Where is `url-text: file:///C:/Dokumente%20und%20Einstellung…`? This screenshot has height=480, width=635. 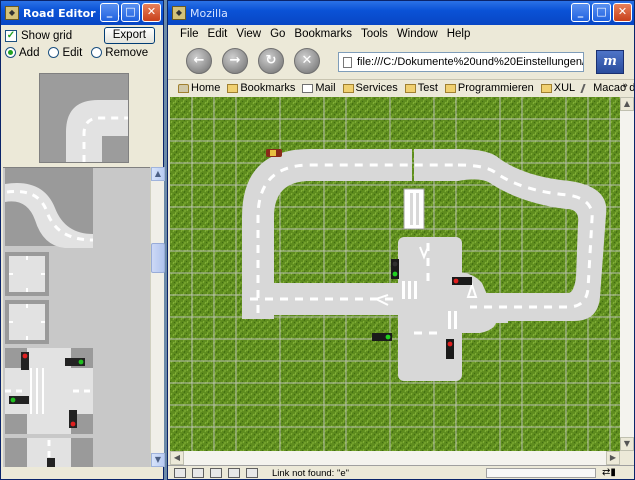 url-text: file:///C:/Dokumente%20und%20Einstellung… is located at coordinates (470, 62).